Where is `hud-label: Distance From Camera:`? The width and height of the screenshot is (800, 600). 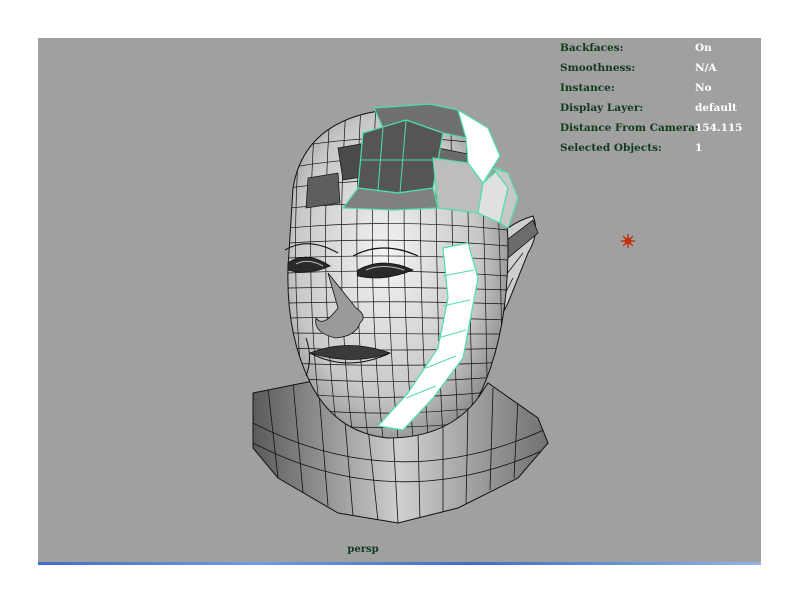 hud-label: Distance From Camera: is located at coordinates (629, 128).